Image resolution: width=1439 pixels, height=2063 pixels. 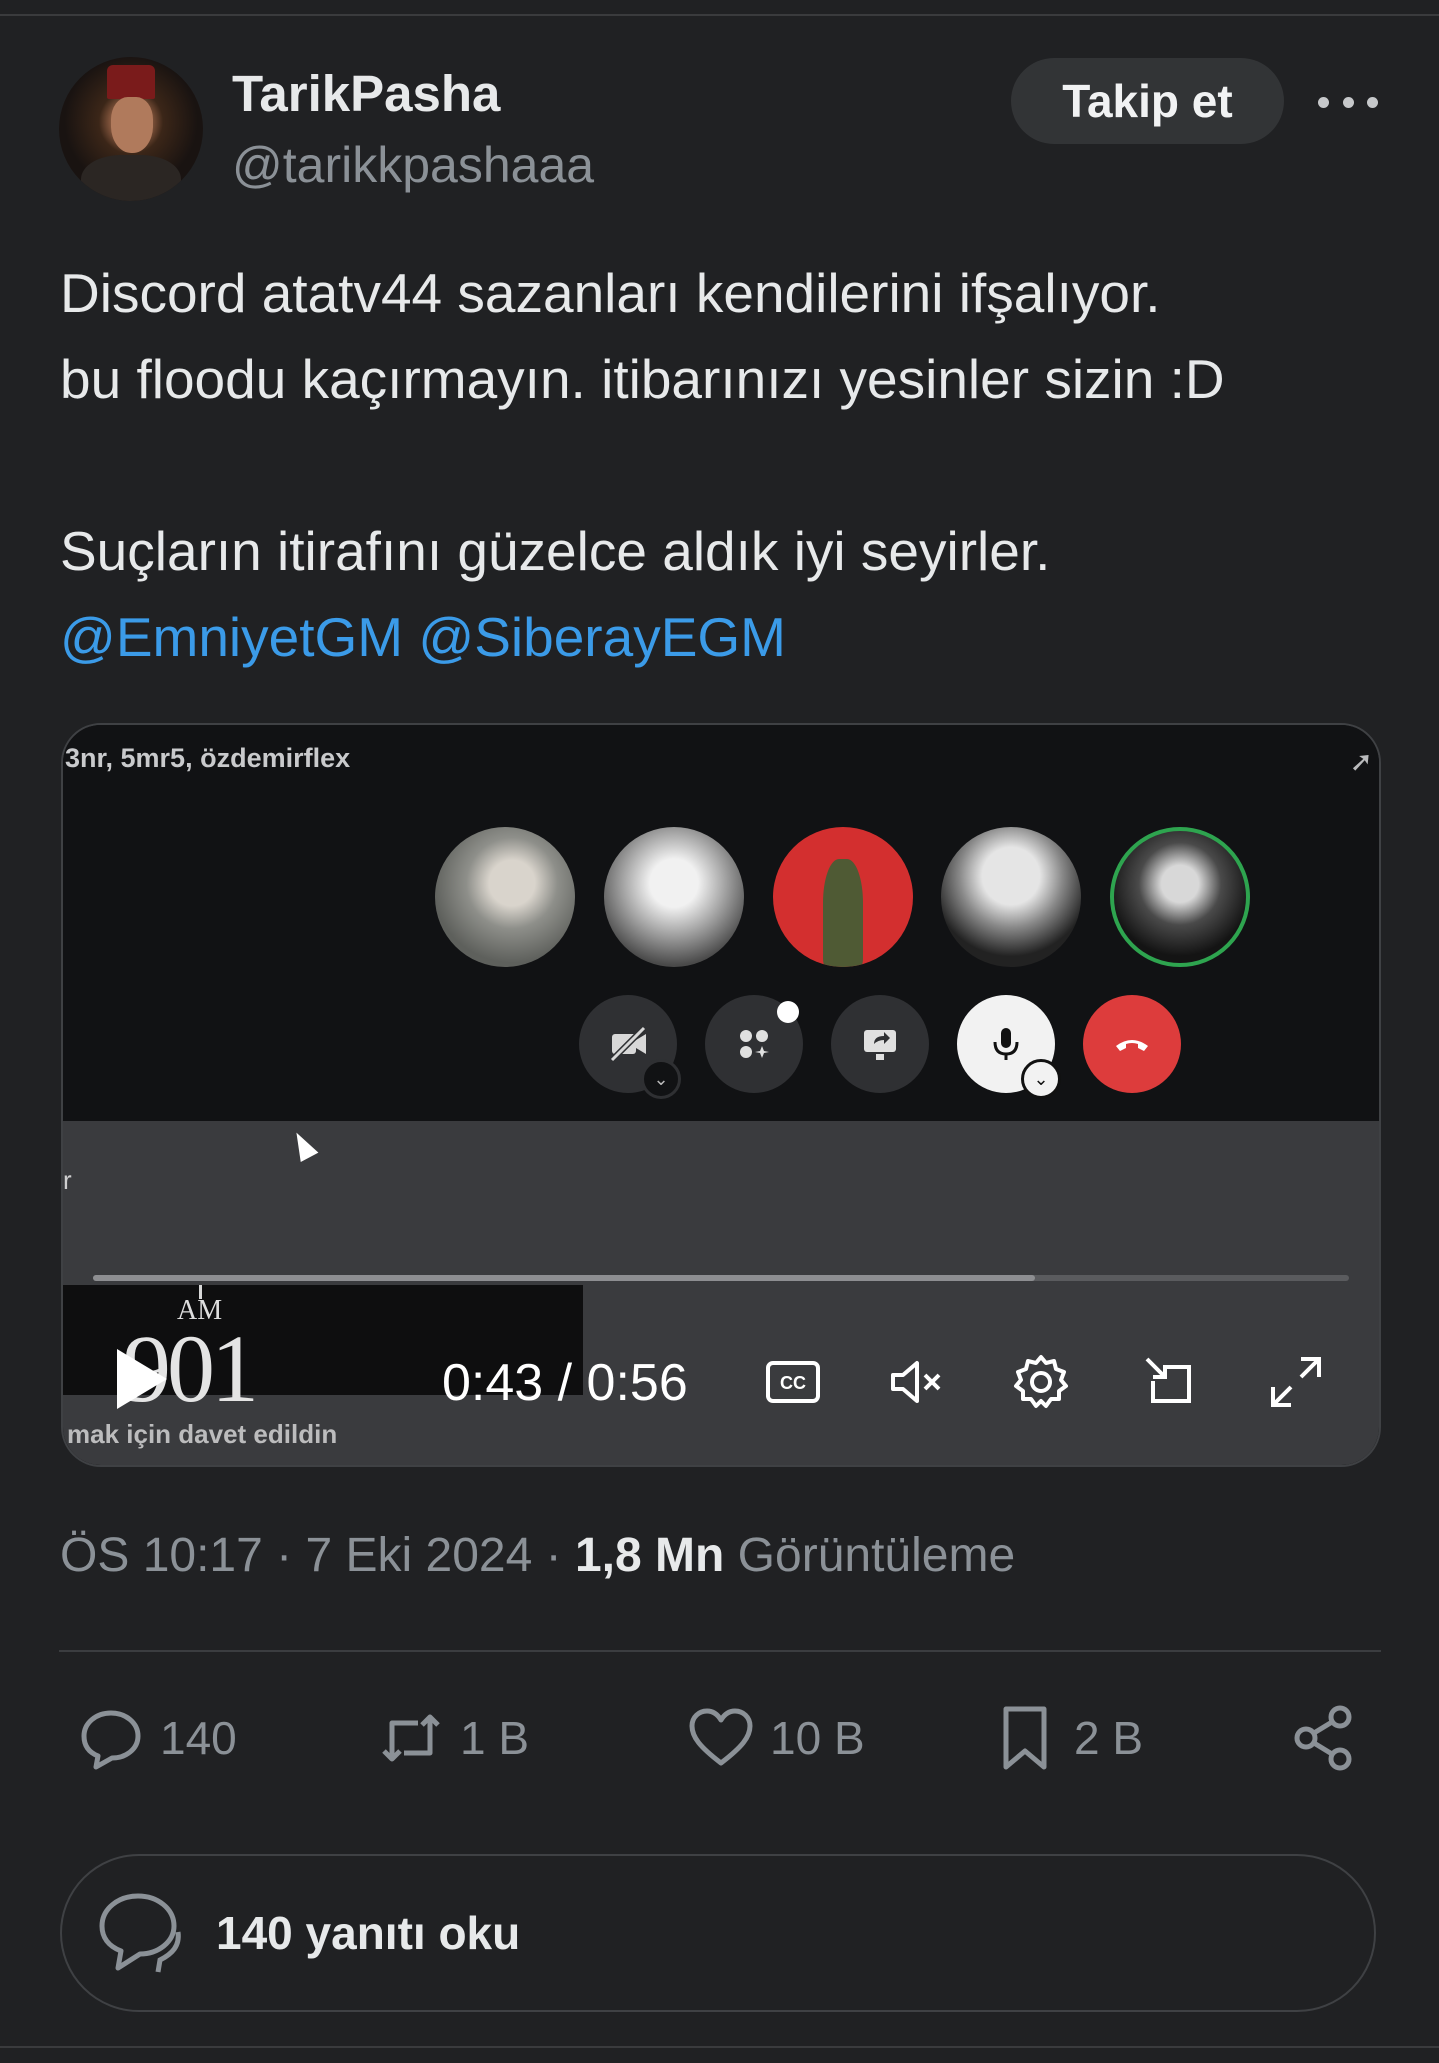 I want to click on side-text: r, so click(x=67, y=1180).